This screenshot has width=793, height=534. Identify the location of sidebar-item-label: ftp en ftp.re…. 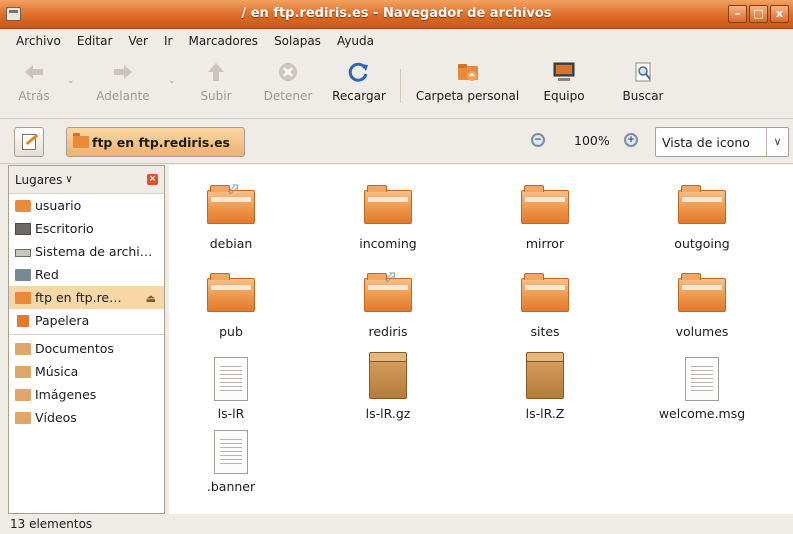
(78, 297).